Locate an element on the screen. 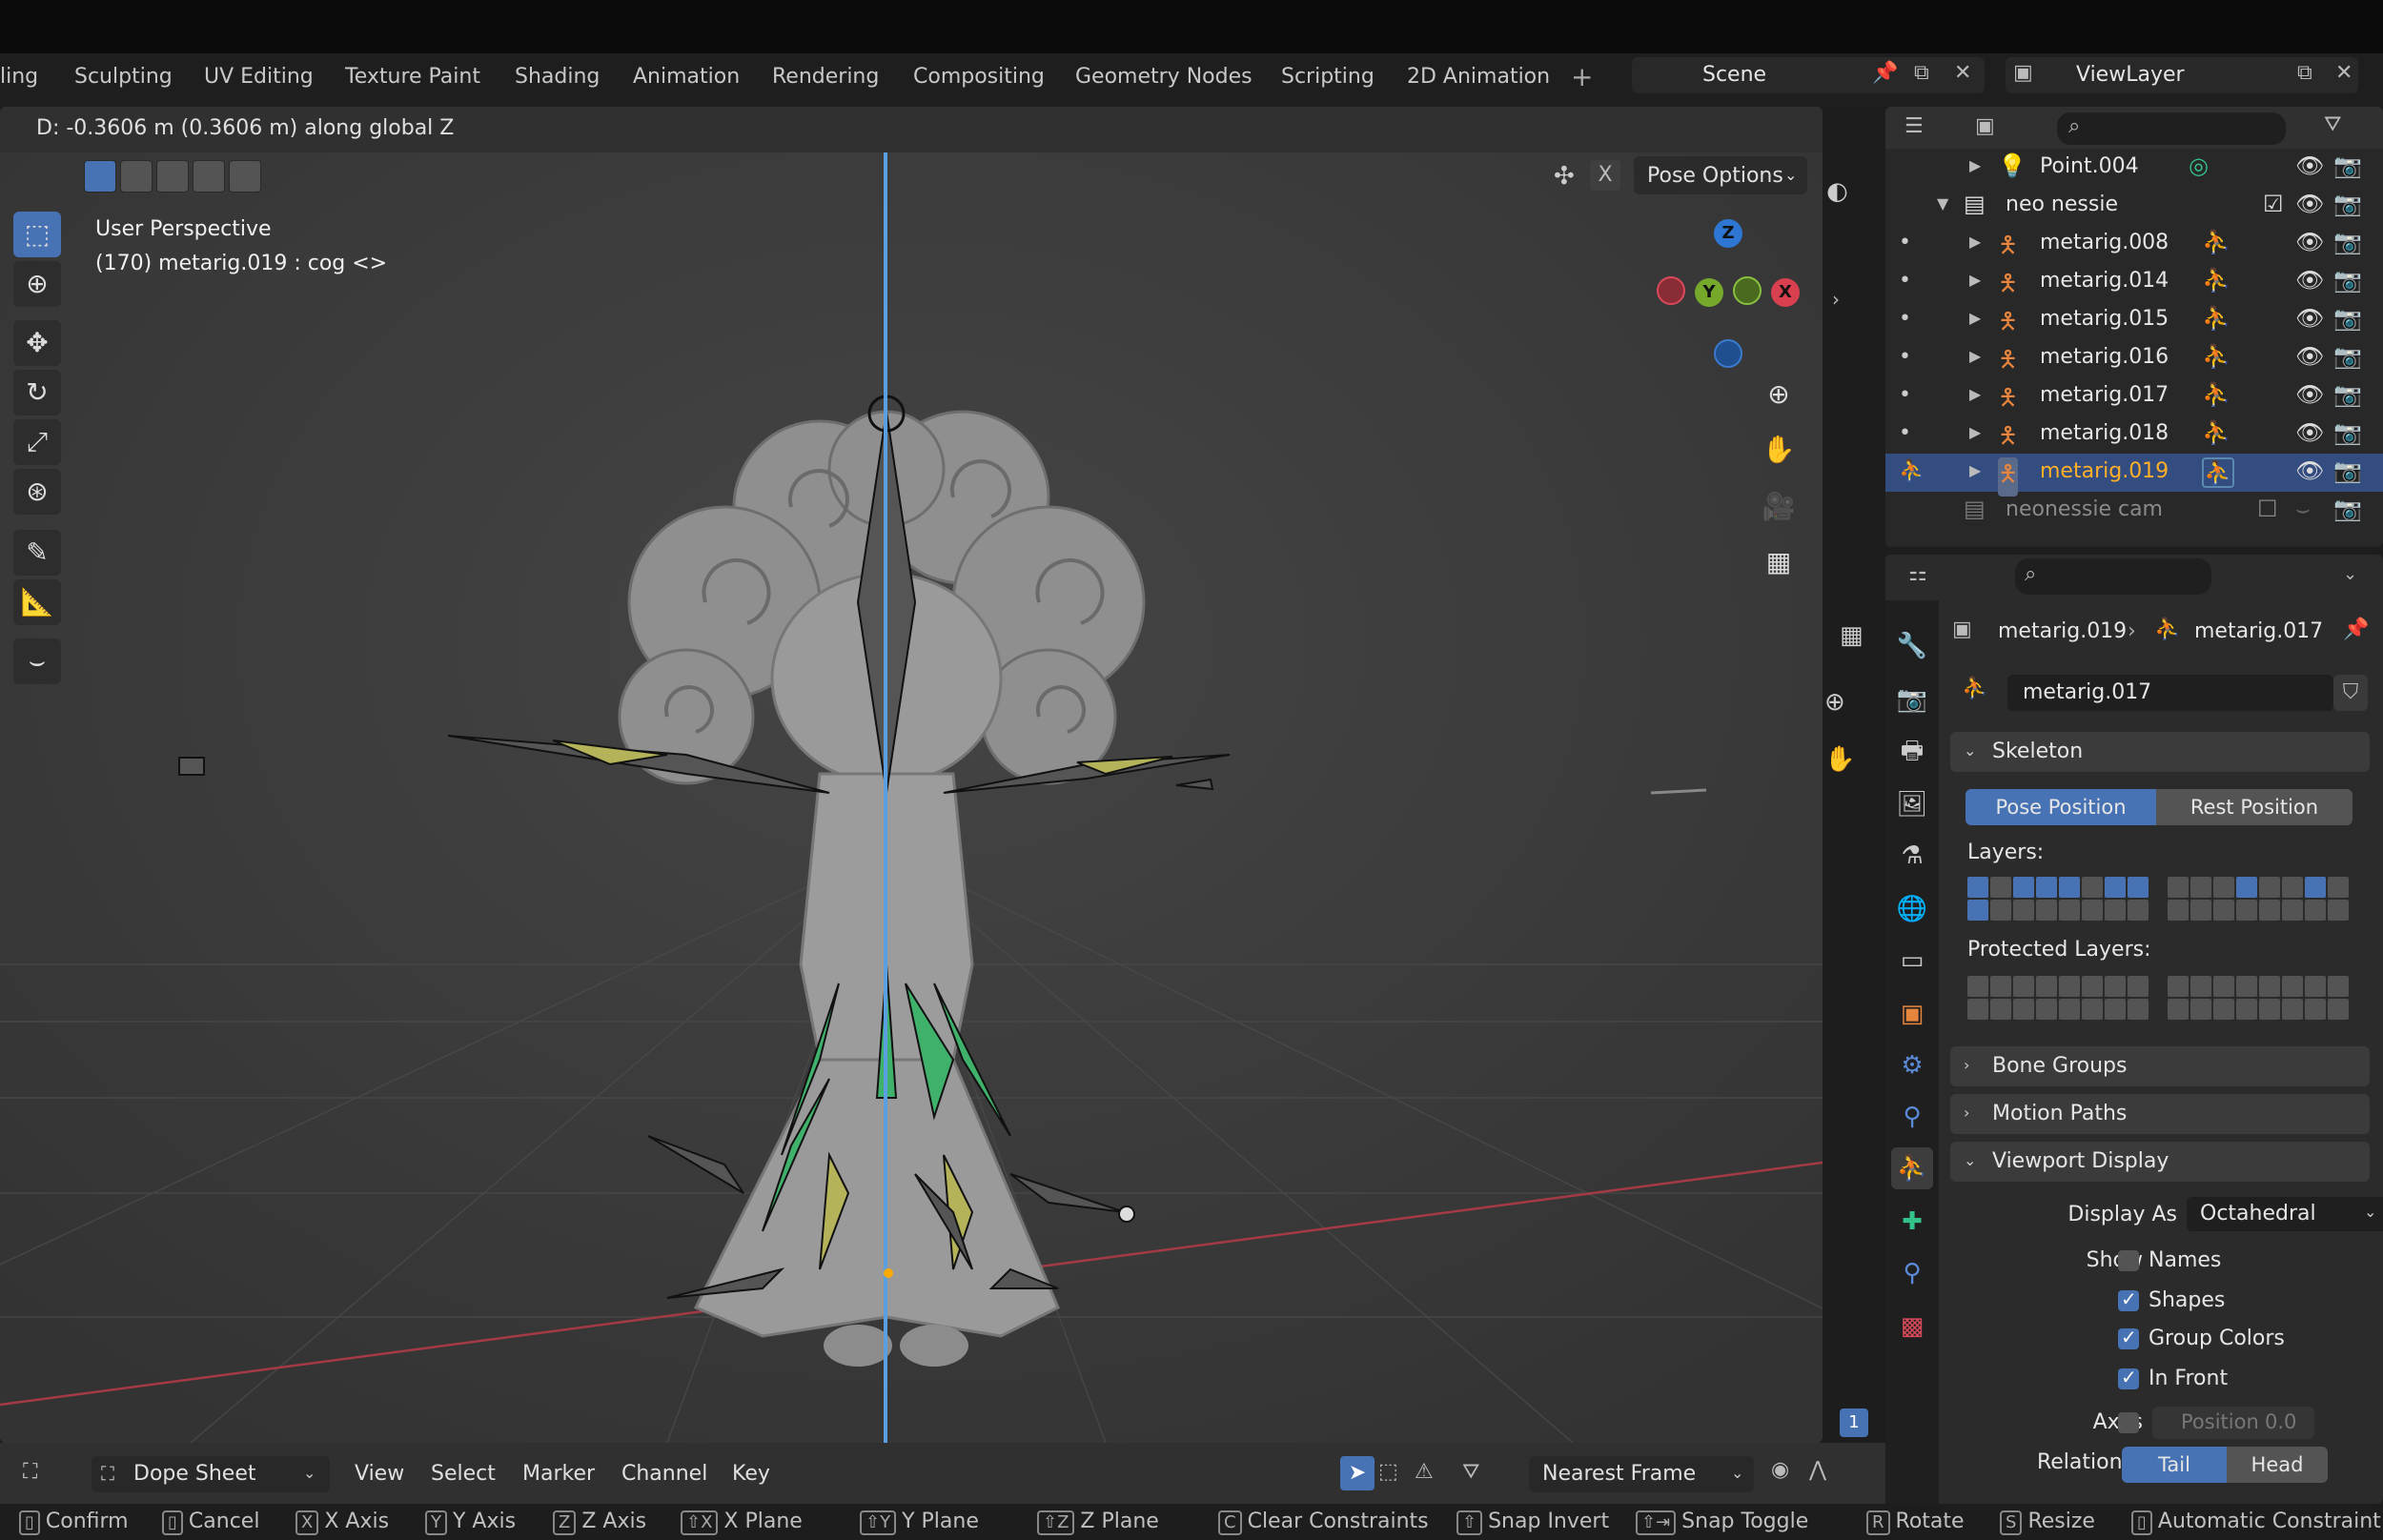 The height and width of the screenshot is (1540, 2383). tab-shading: Shading is located at coordinates (557, 77).